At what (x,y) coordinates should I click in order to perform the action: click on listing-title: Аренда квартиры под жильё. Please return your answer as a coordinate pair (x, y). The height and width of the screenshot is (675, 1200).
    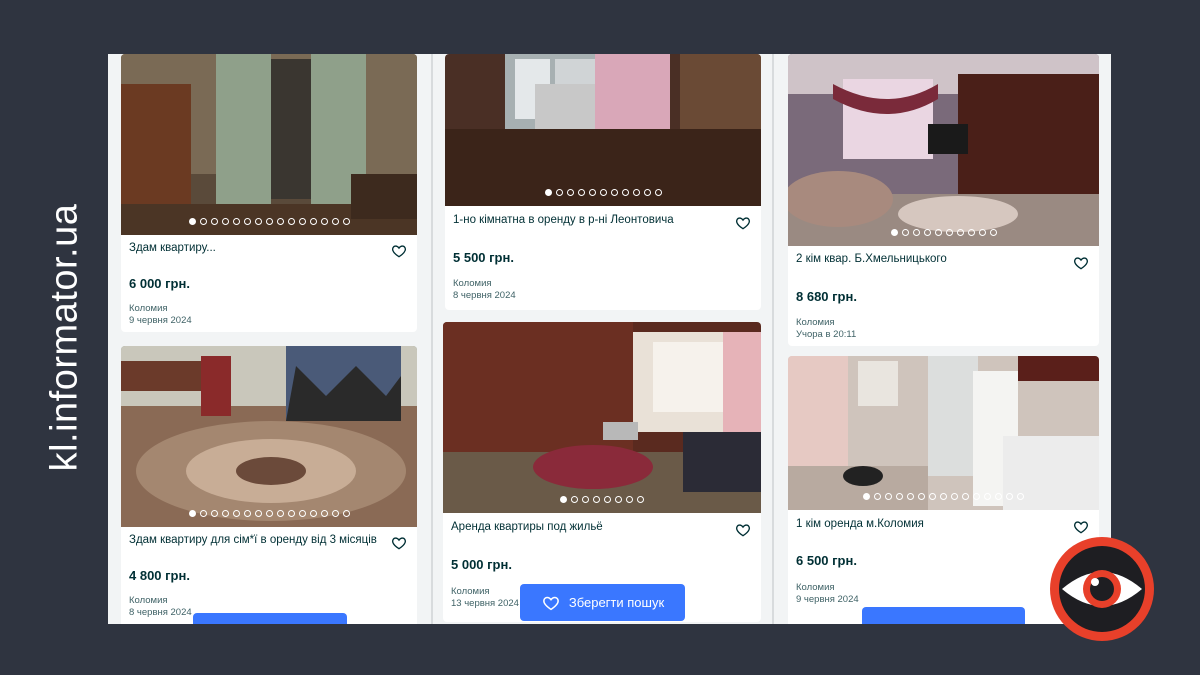
    Looking at the image, I should click on (586, 527).